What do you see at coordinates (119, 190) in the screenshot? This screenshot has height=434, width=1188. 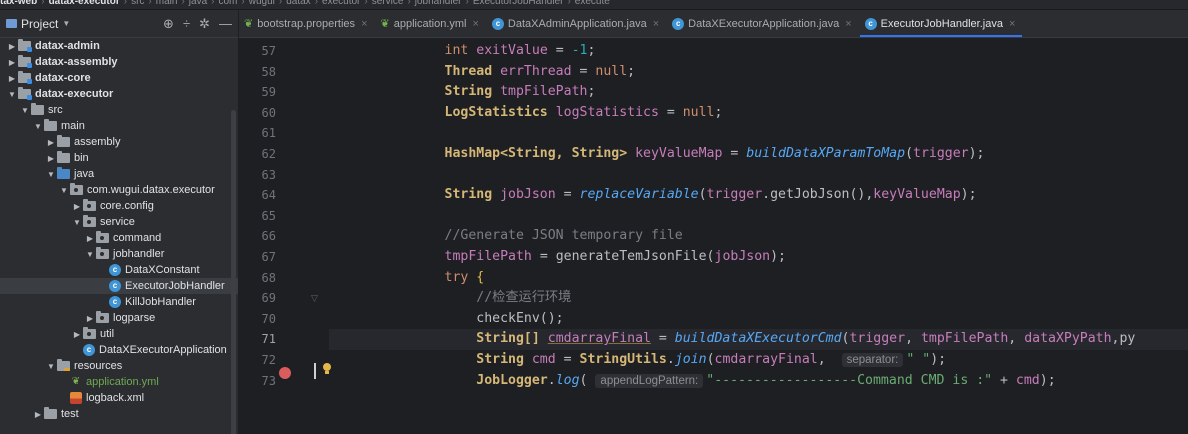 I see `tree-item: ▼ com.wugui.datax.executor` at bounding box center [119, 190].